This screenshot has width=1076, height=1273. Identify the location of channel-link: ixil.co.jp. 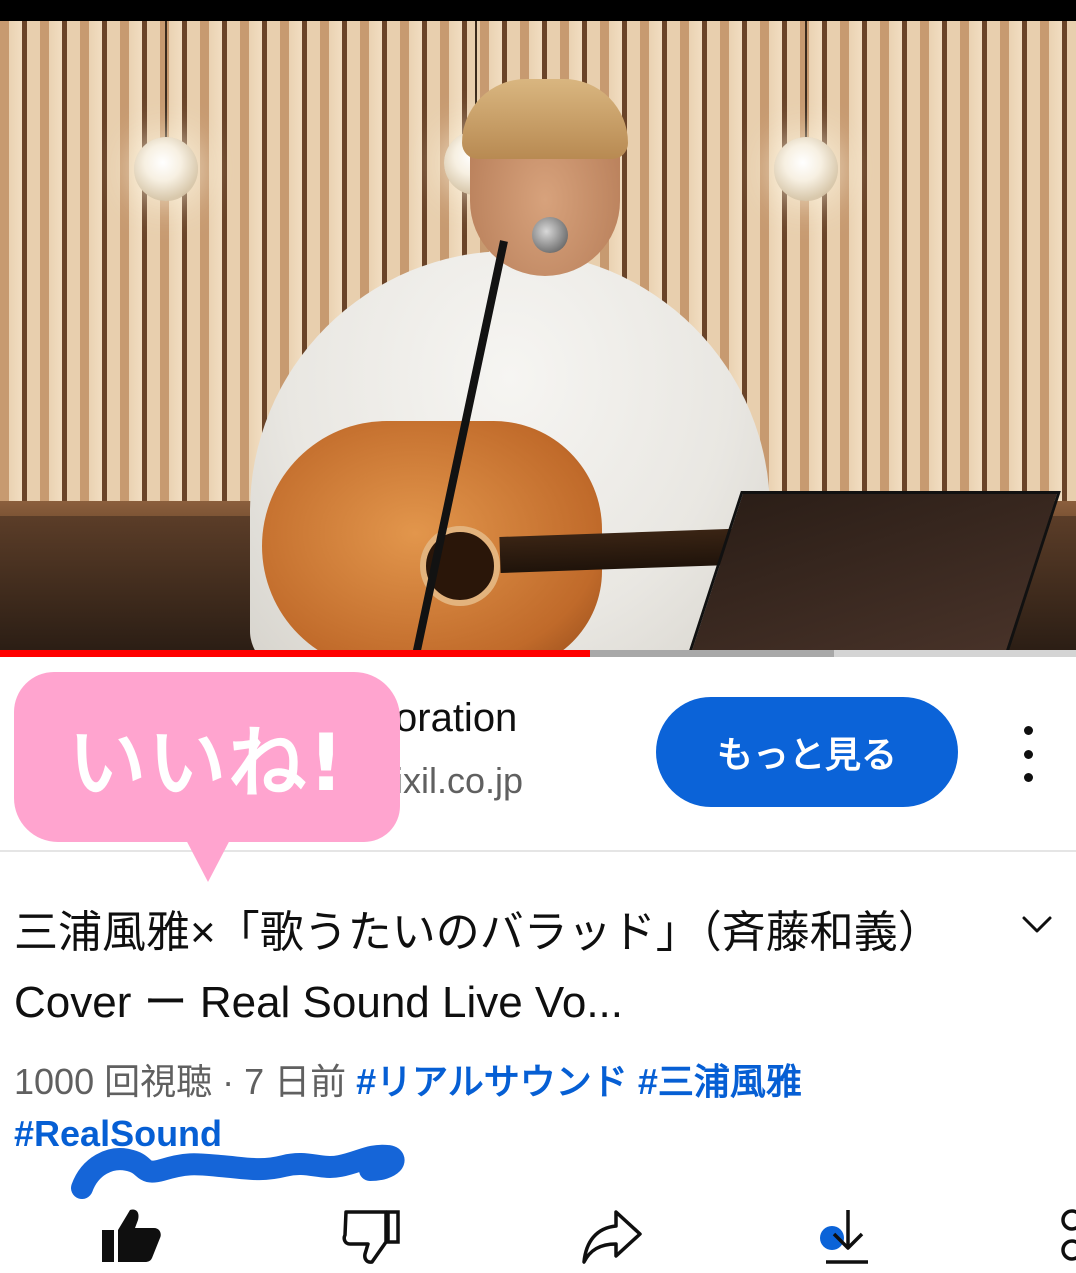
(459, 781).